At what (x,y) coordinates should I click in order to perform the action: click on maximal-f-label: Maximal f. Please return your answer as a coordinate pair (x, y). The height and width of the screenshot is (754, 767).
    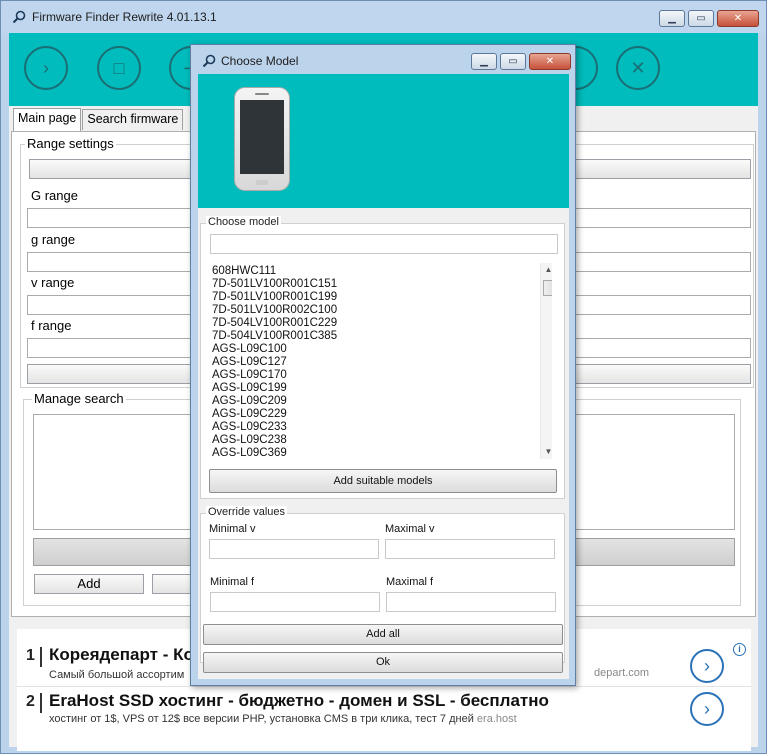
    Looking at the image, I should click on (410, 582).